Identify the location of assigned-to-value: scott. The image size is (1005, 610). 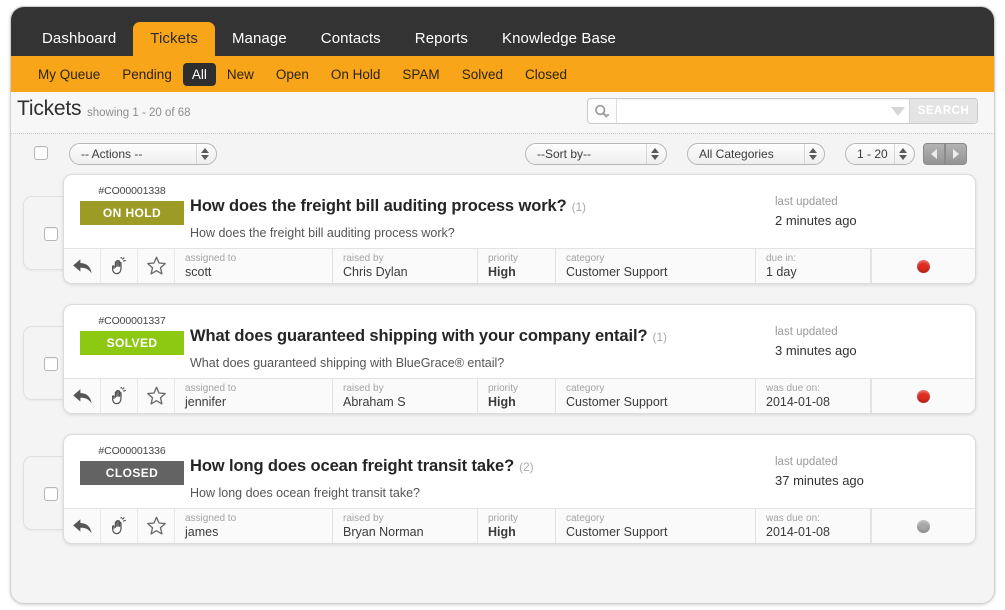
(198, 272).